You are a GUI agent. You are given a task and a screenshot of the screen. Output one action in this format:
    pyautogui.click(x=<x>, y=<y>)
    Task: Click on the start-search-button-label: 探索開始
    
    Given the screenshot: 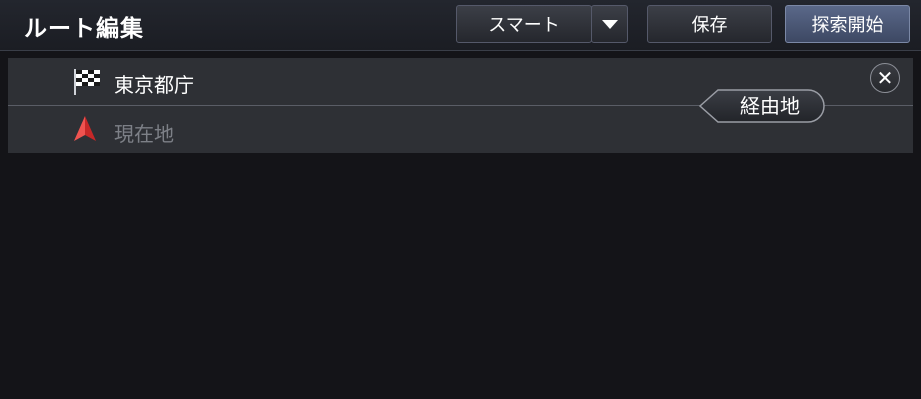 What is the action you would take?
    pyautogui.click(x=847, y=25)
    